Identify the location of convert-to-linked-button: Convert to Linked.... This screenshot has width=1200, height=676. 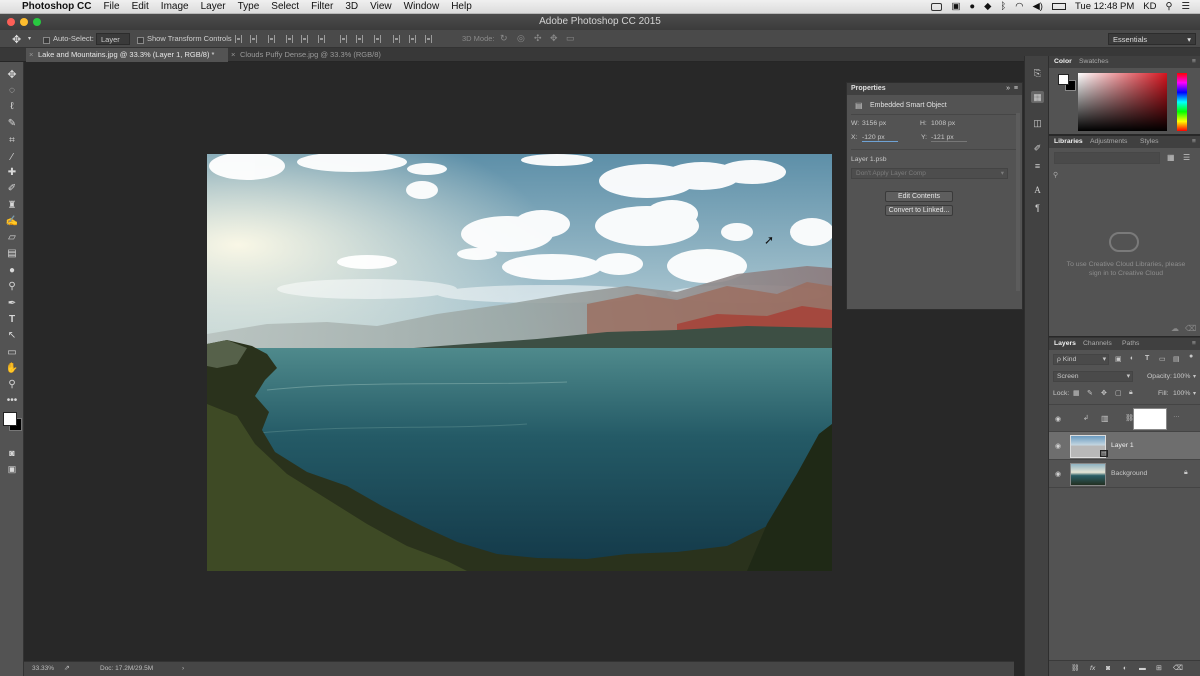
(919, 210).